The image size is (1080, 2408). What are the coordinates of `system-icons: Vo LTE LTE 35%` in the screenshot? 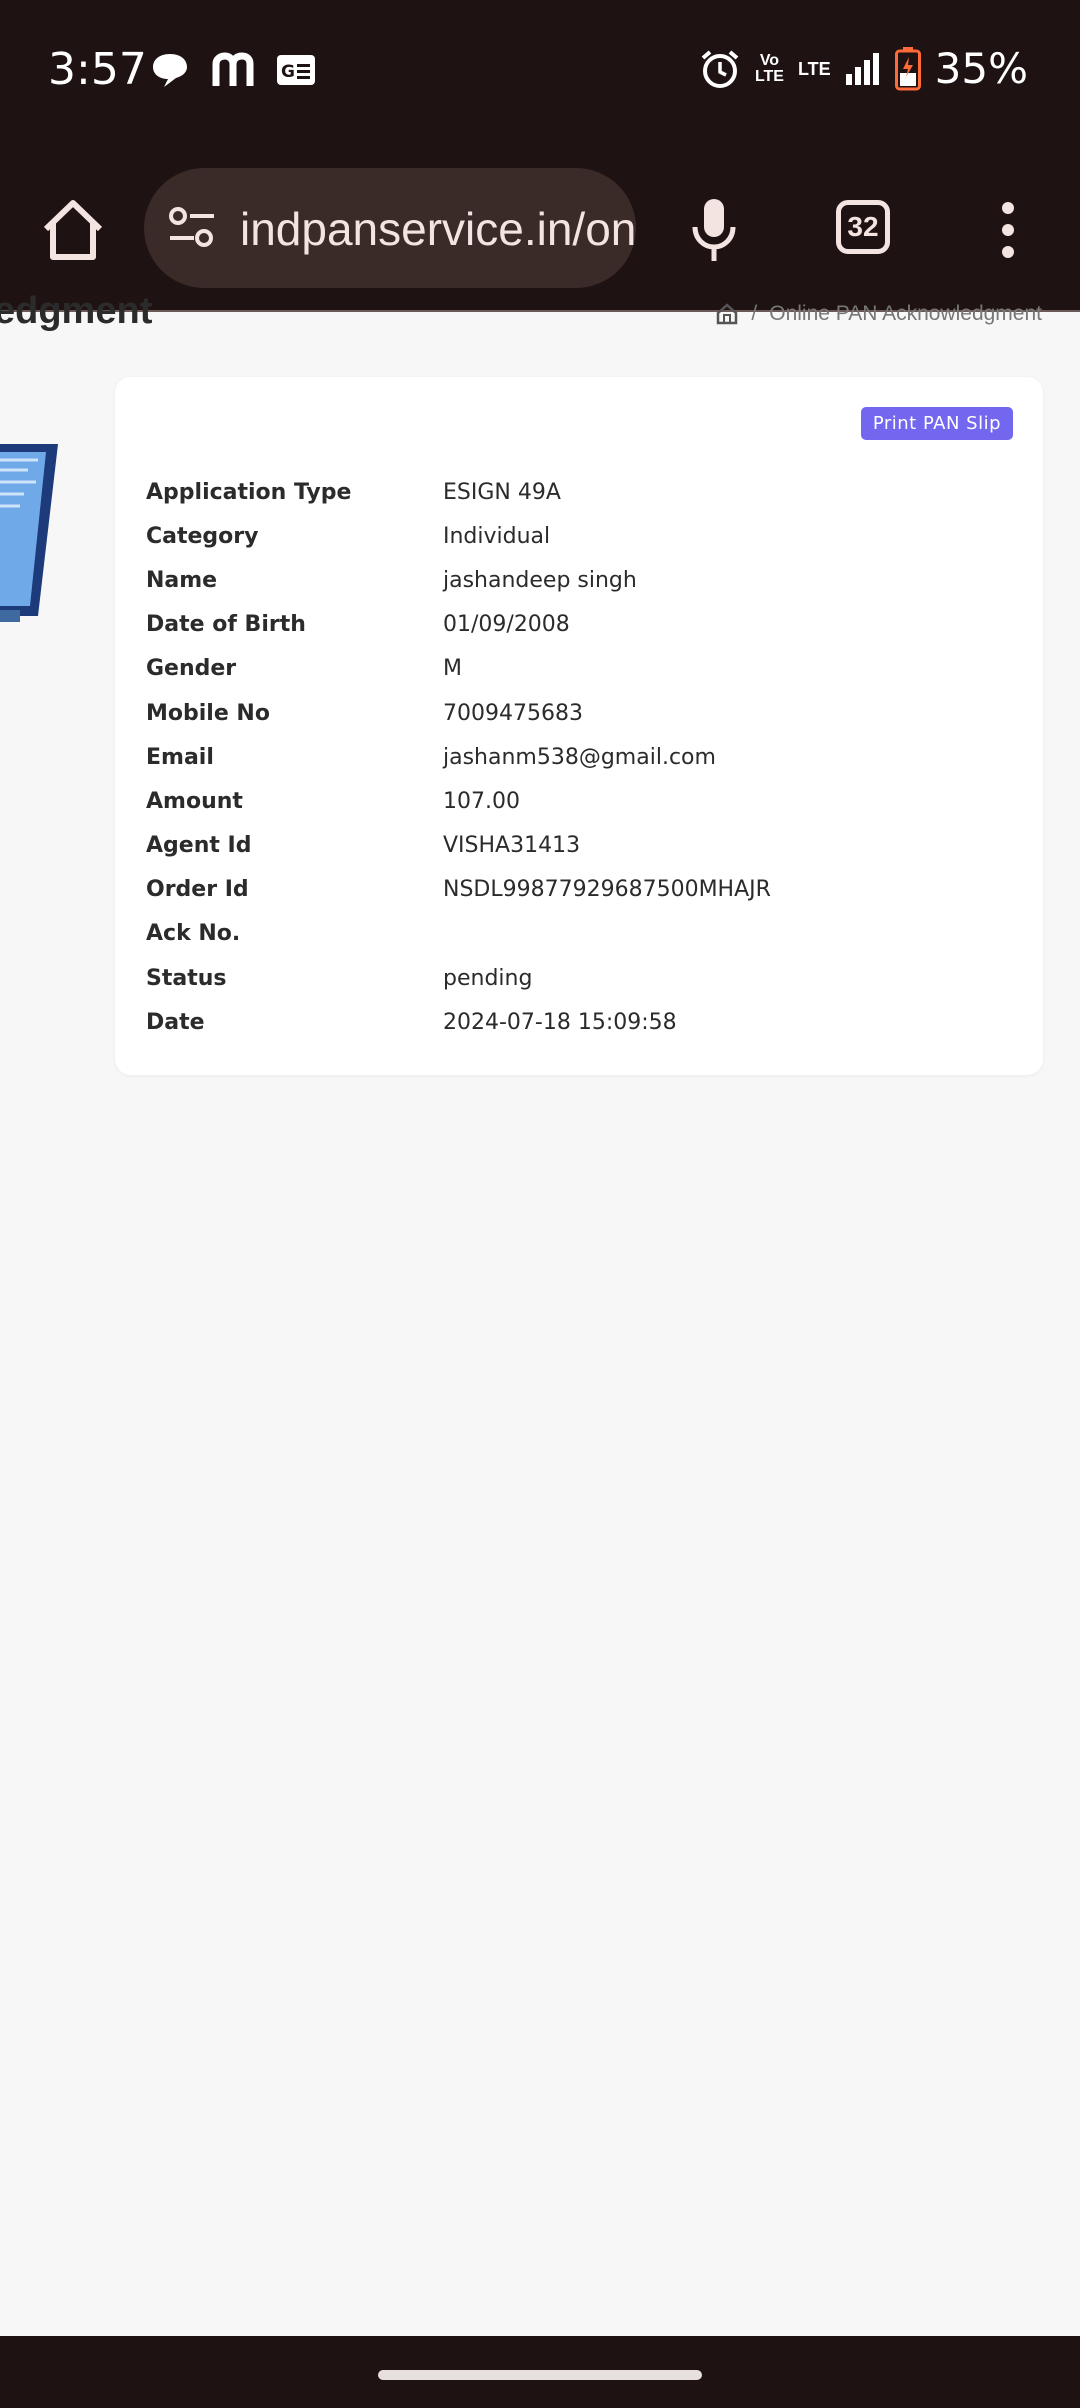 It's located at (863, 68).